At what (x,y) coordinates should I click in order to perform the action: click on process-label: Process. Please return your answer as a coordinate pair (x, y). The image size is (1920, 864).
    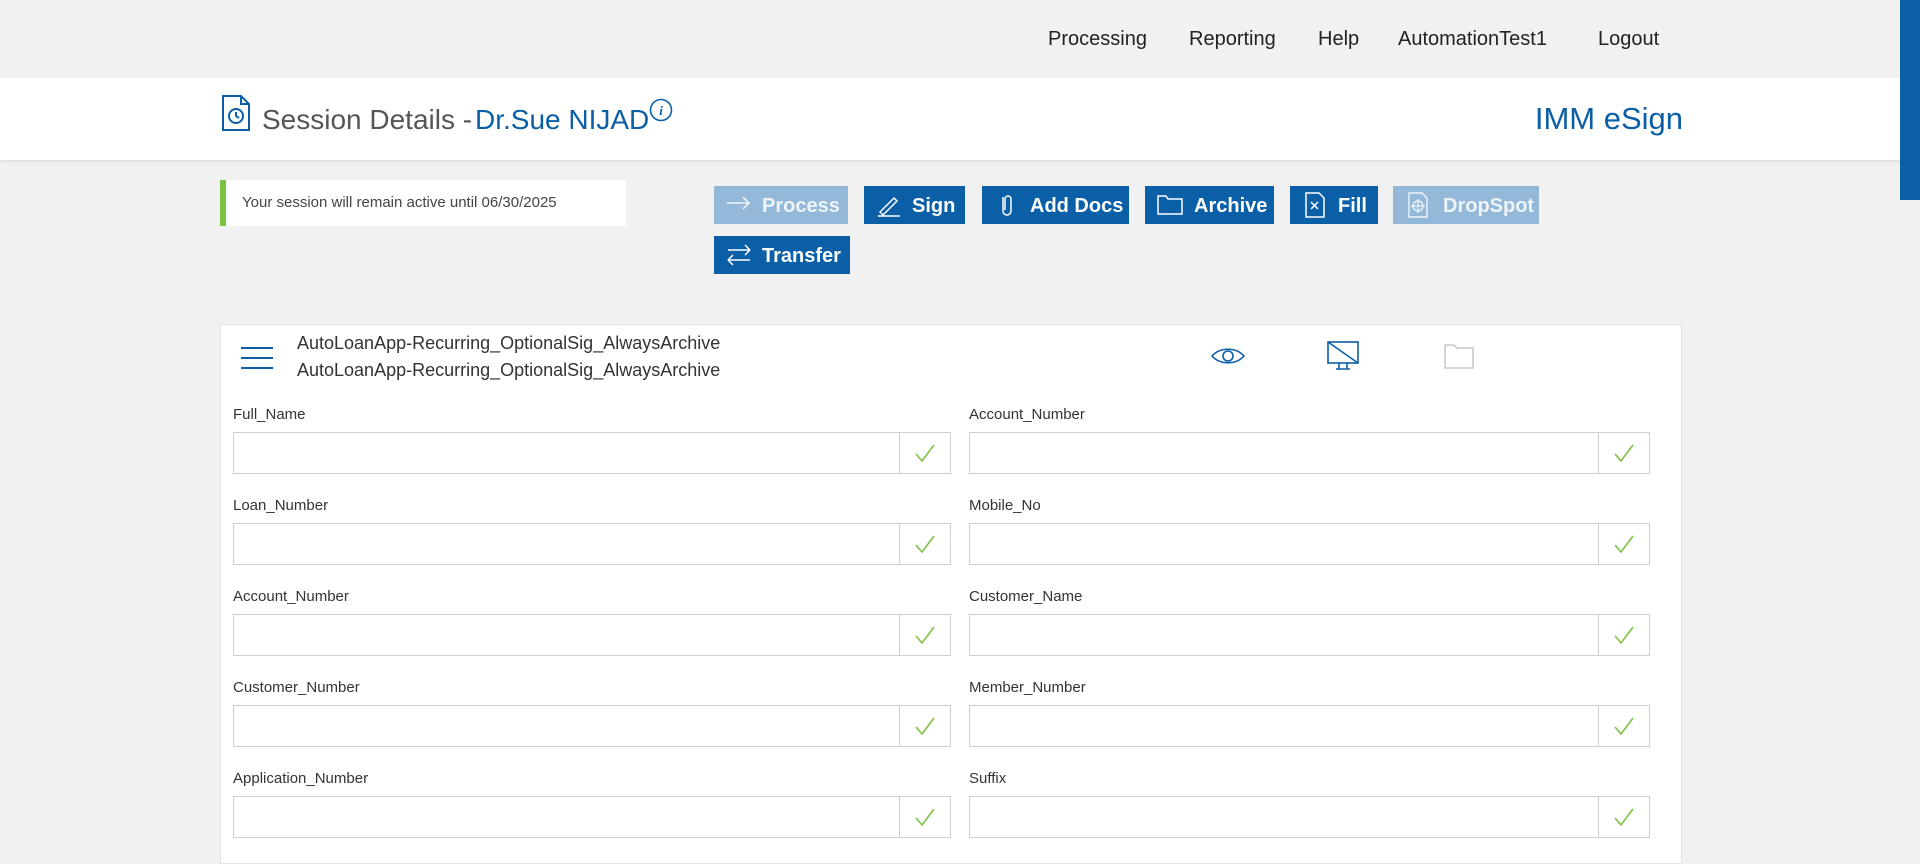
    Looking at the image, I should click on (801, 206).